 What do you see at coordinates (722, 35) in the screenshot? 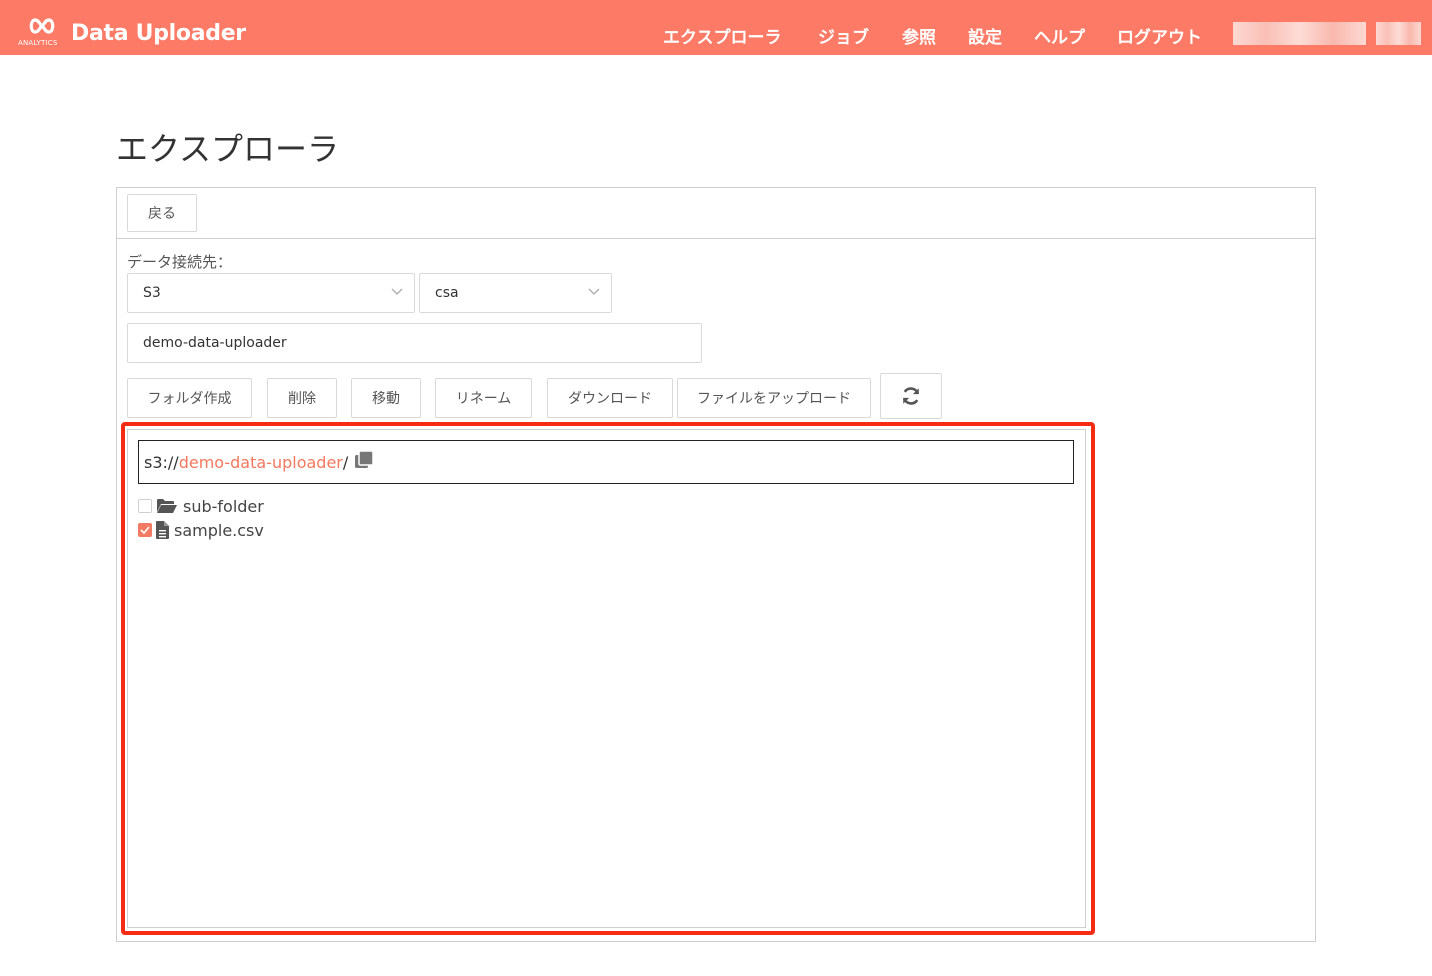
I see `nav-explorer: エクスプローラ` at bounding box center [722, 35].